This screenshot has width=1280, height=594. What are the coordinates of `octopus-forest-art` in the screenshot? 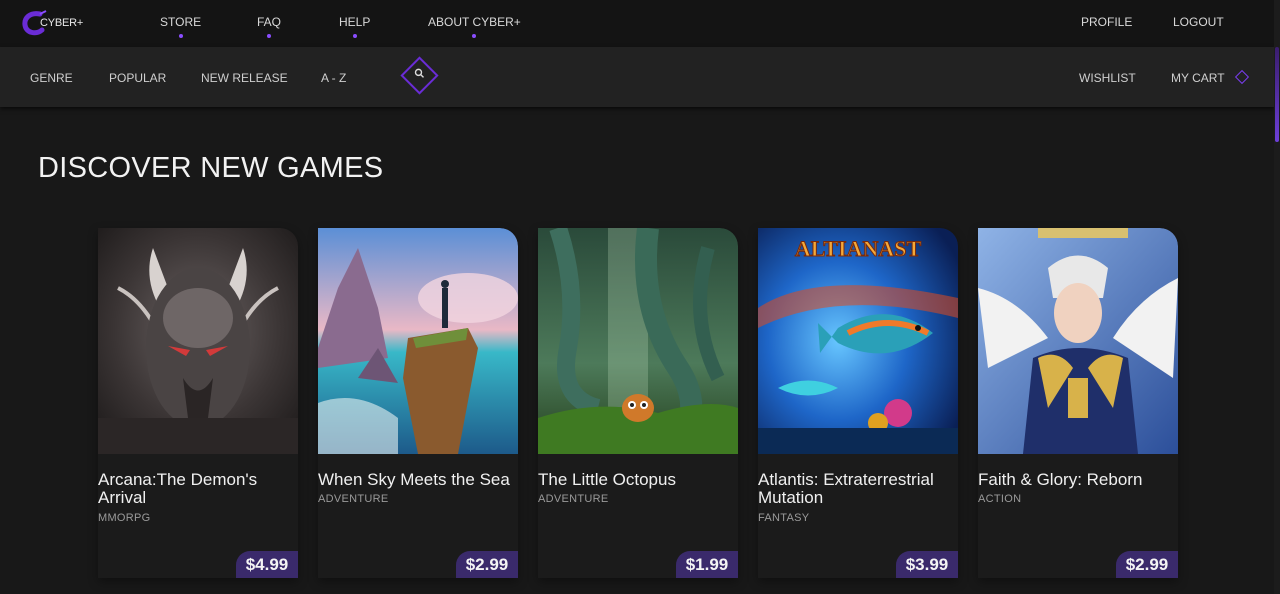 It's located at (638, 341).